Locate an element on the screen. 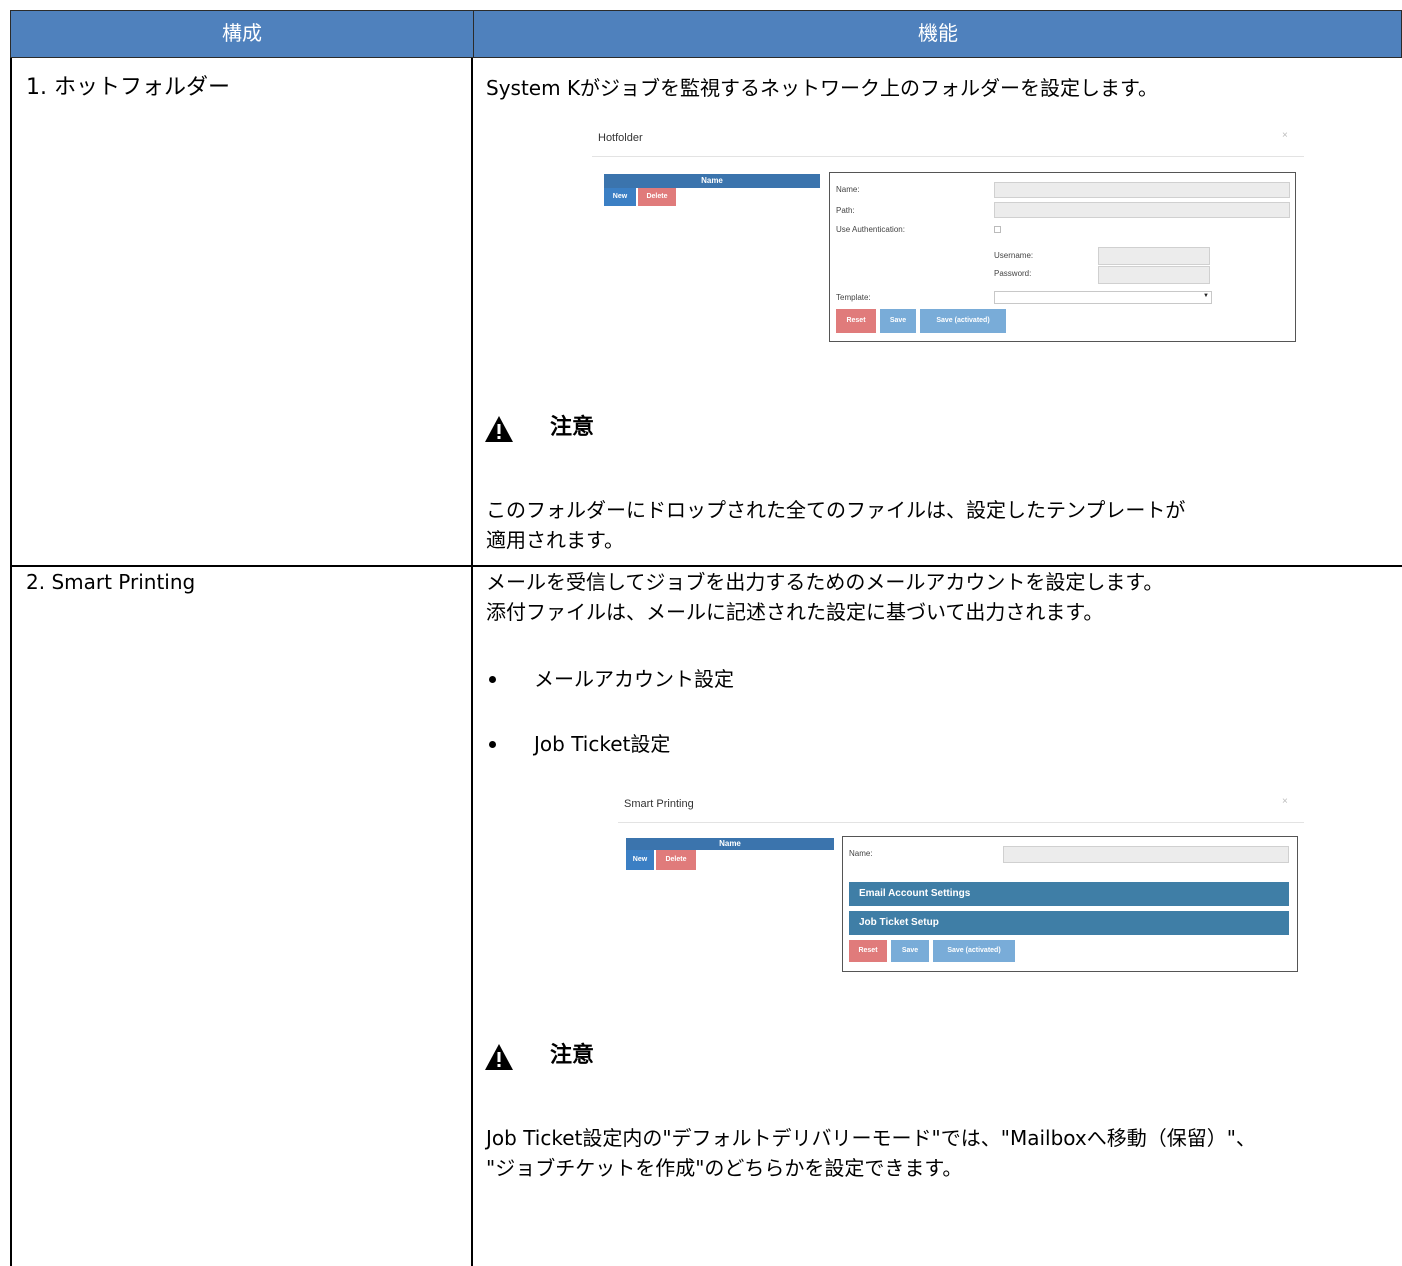 This screenshot has height=1266, width=1402. row2-warning-title: 注意 is located at coordinates (572, 1055).